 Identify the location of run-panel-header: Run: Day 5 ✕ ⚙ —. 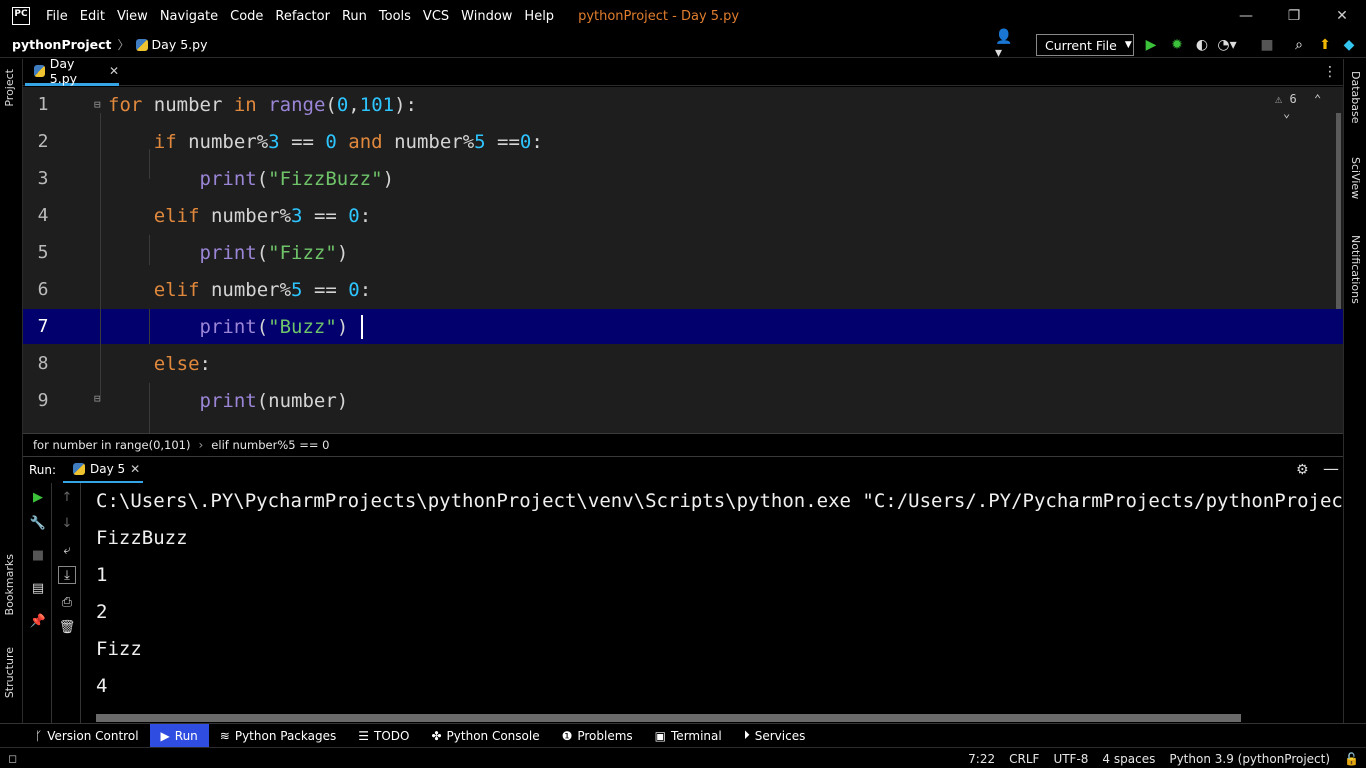
(683, 470).